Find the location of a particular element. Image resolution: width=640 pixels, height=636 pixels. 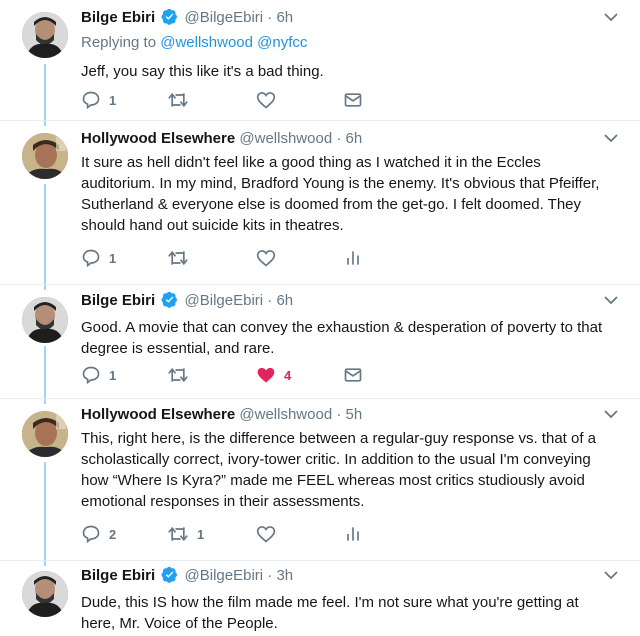

timestamp: 5h is located at coordinates (354, 414).